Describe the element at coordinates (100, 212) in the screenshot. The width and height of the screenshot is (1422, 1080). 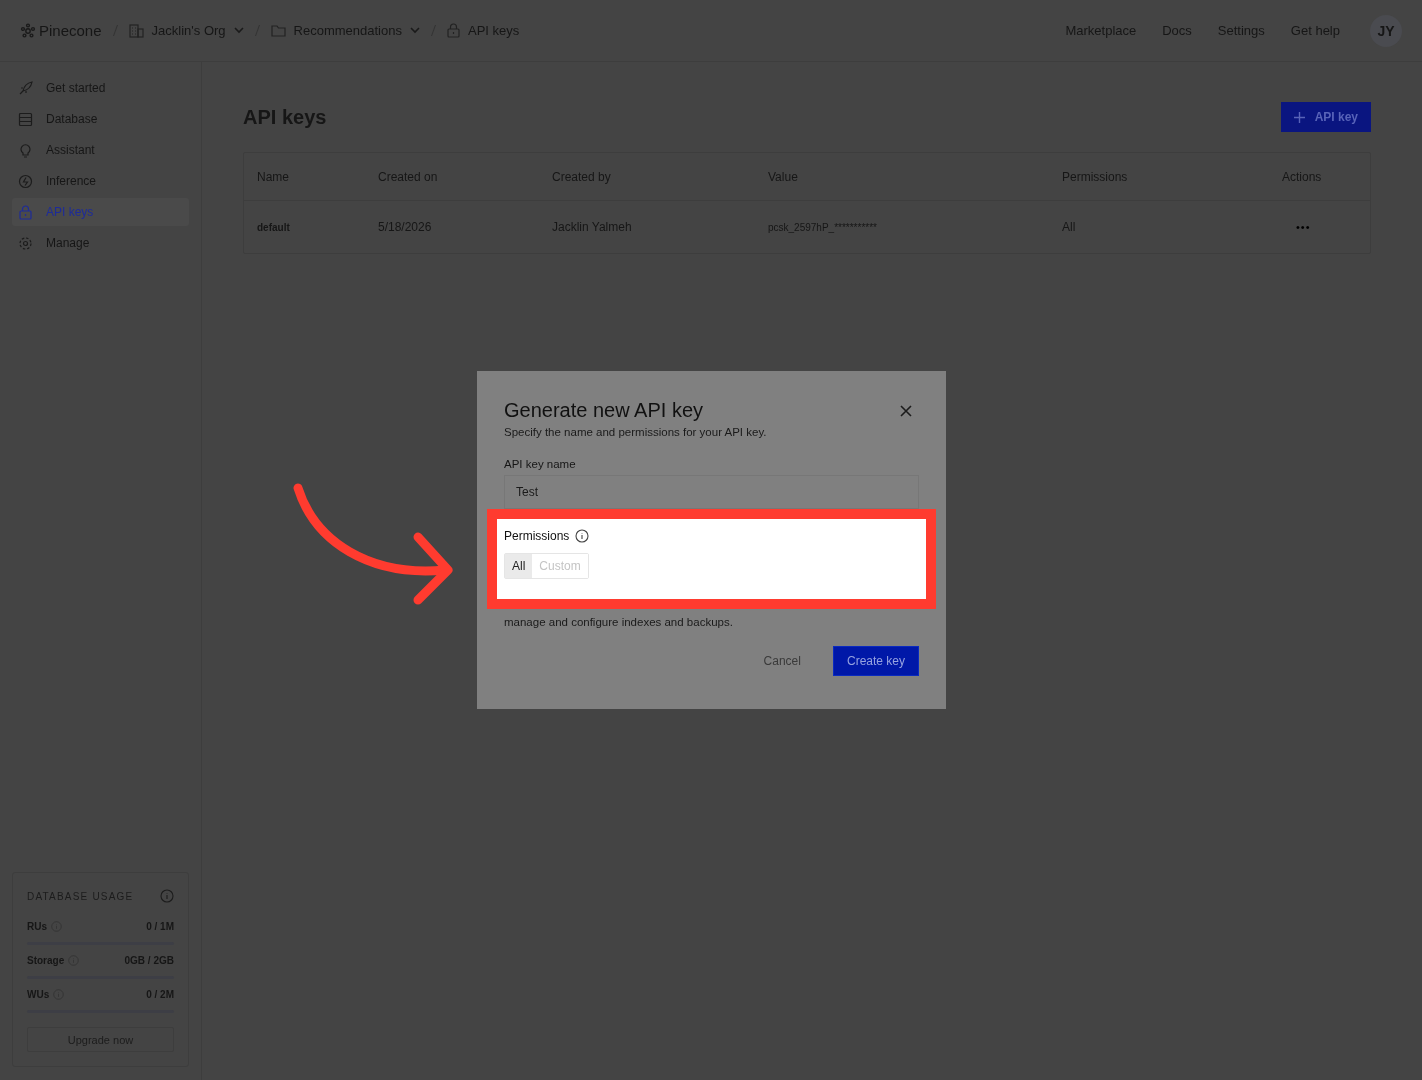
I see `sidebar-item: API keys` at that location.